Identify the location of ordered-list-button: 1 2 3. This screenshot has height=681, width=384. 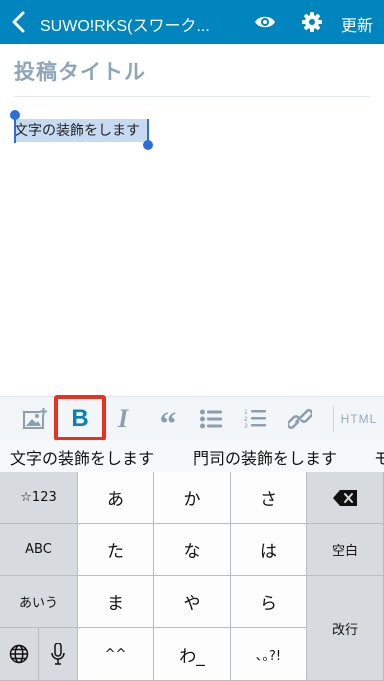
(255, 419).